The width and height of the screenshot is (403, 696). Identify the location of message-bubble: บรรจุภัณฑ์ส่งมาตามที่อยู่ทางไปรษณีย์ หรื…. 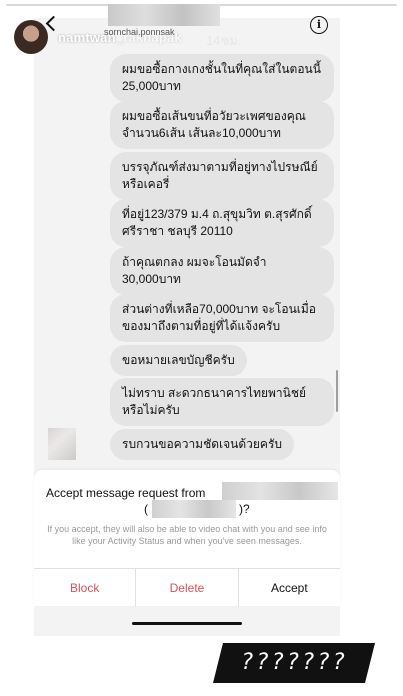
(222, 176).